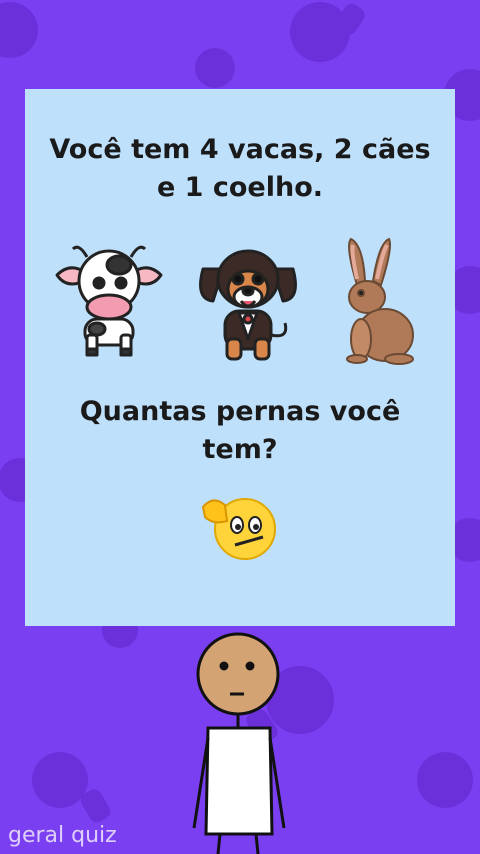 The width and height of the screenshot is (480, 854). I want to click on question-text: Você tem 4 vacas, 2 cães e 1 coelho., so click(240, 169).